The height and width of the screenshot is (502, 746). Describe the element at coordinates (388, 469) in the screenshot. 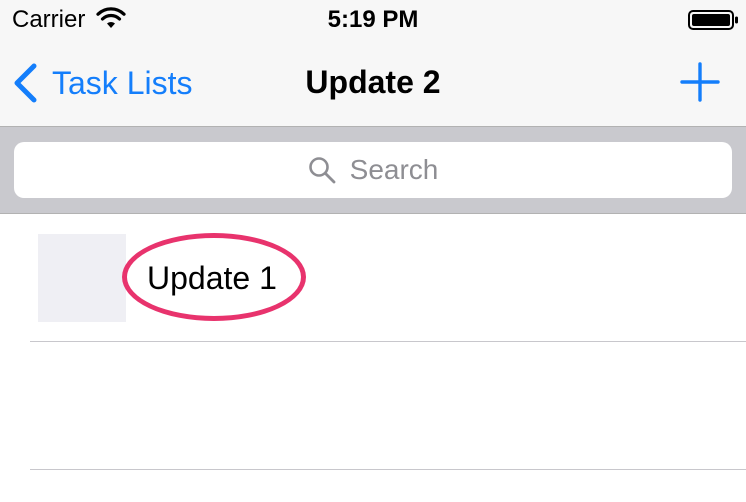

I see `row-separator` at that location.